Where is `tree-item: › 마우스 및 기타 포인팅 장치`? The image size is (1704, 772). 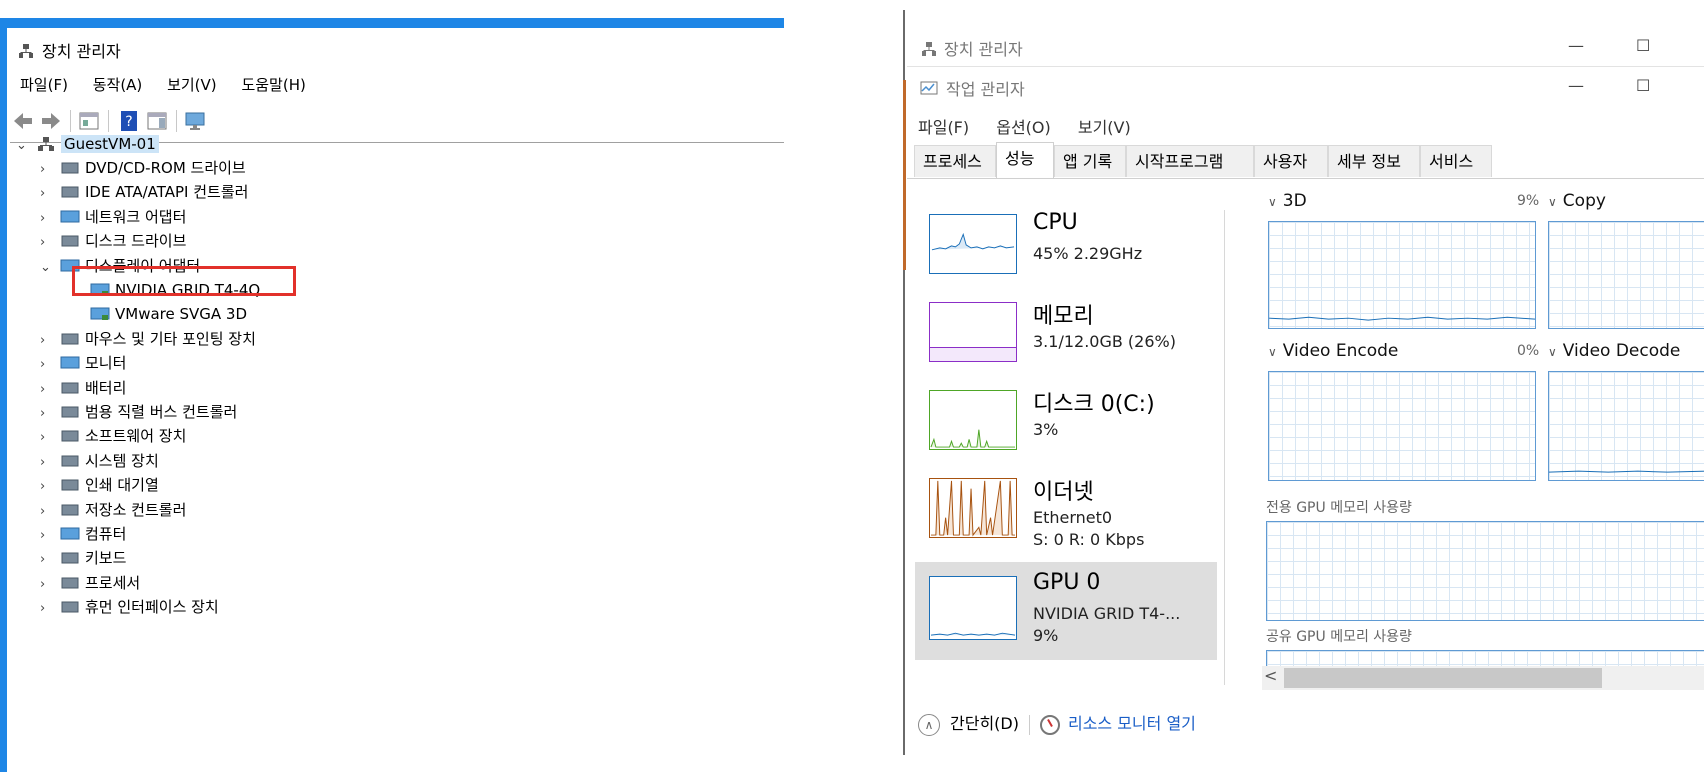 tree-item: › 마우스 및 기타 포인팅 장치 is located at coordinates (148, 339).